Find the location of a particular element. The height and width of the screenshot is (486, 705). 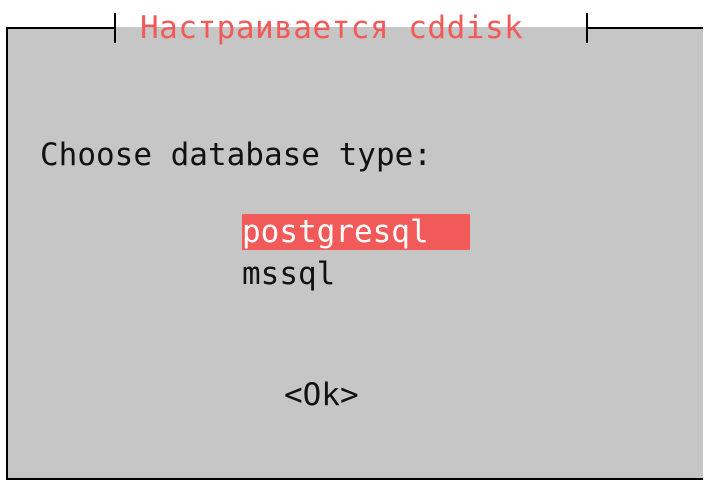

ok-button: <Ok> is located at coordinates (321, 395).